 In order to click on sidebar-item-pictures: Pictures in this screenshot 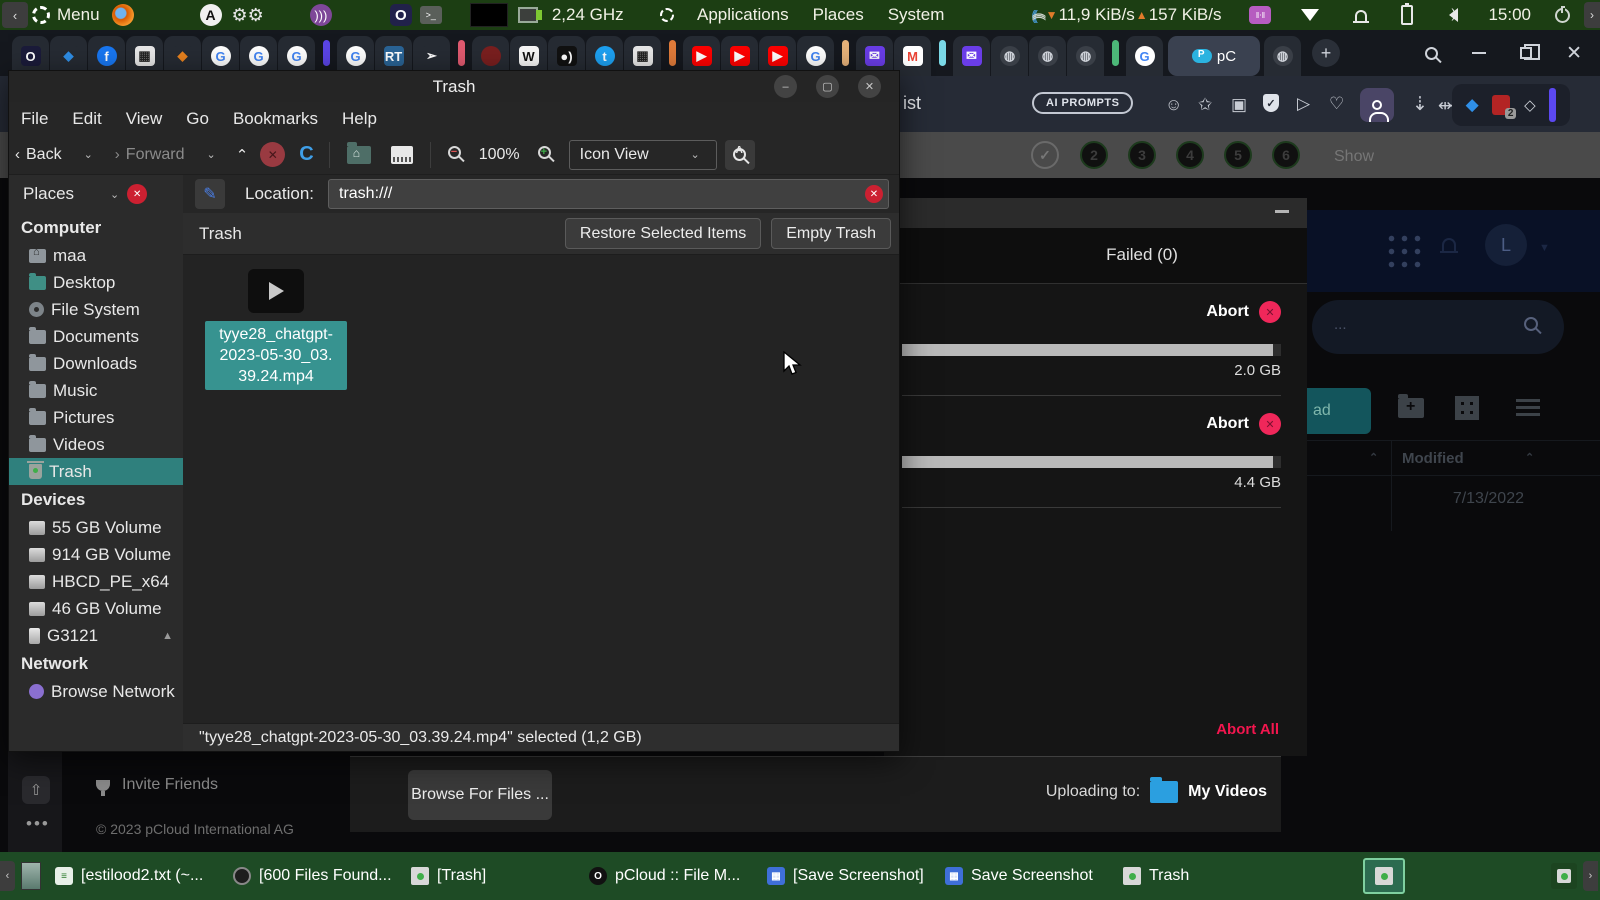, I will do `click(96, 417)`.